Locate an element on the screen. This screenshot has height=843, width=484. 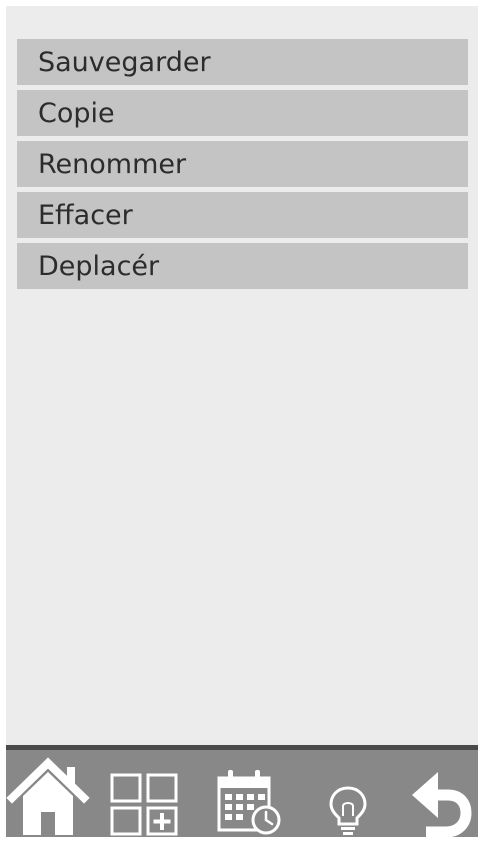
menu-item-copy: Copie is located at coordinates (242, 113).